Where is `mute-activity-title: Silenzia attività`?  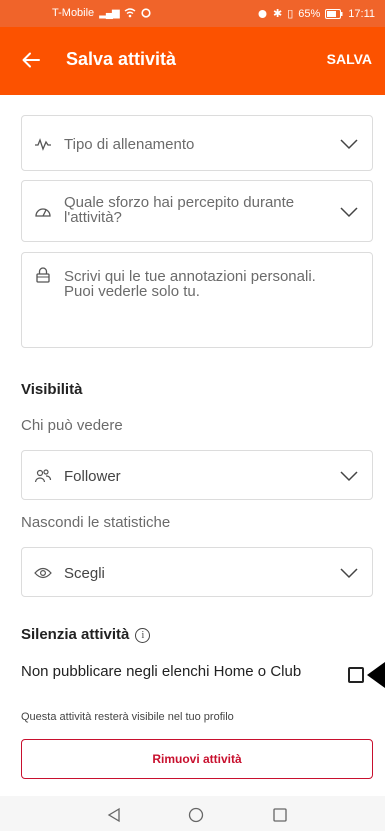 mute-activity-title: Silenzia attività is located at coordinates (75, 634).